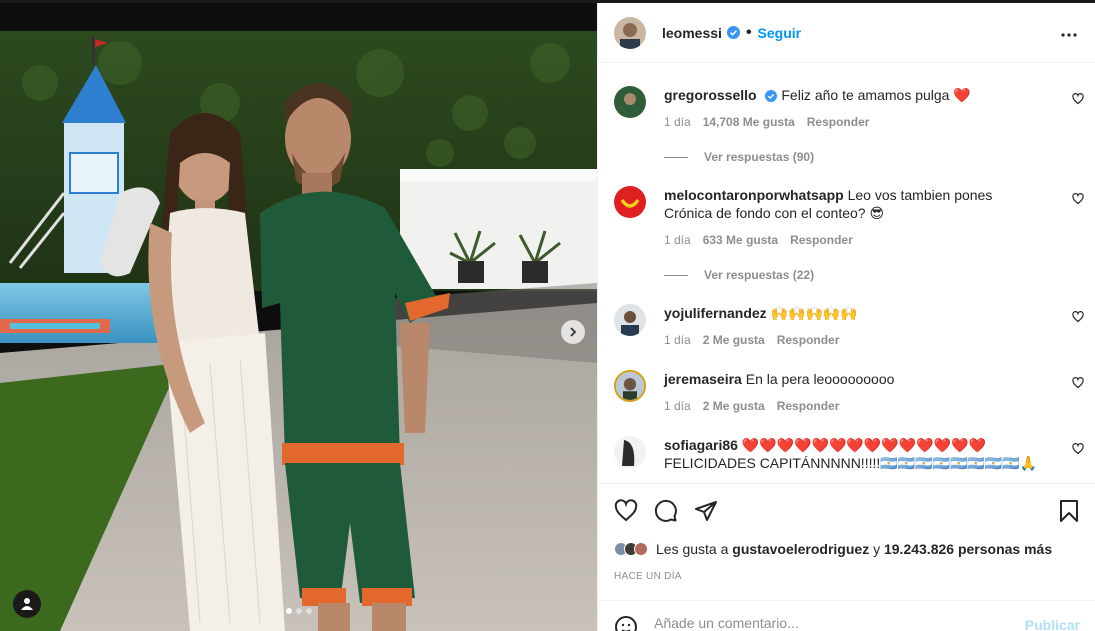 The width and height of the screenshot is (1095, 631). What do you see at coordinates (846, 513) in the screenshot?
I see `post-actions-bar` at bounding box center [846, 513].